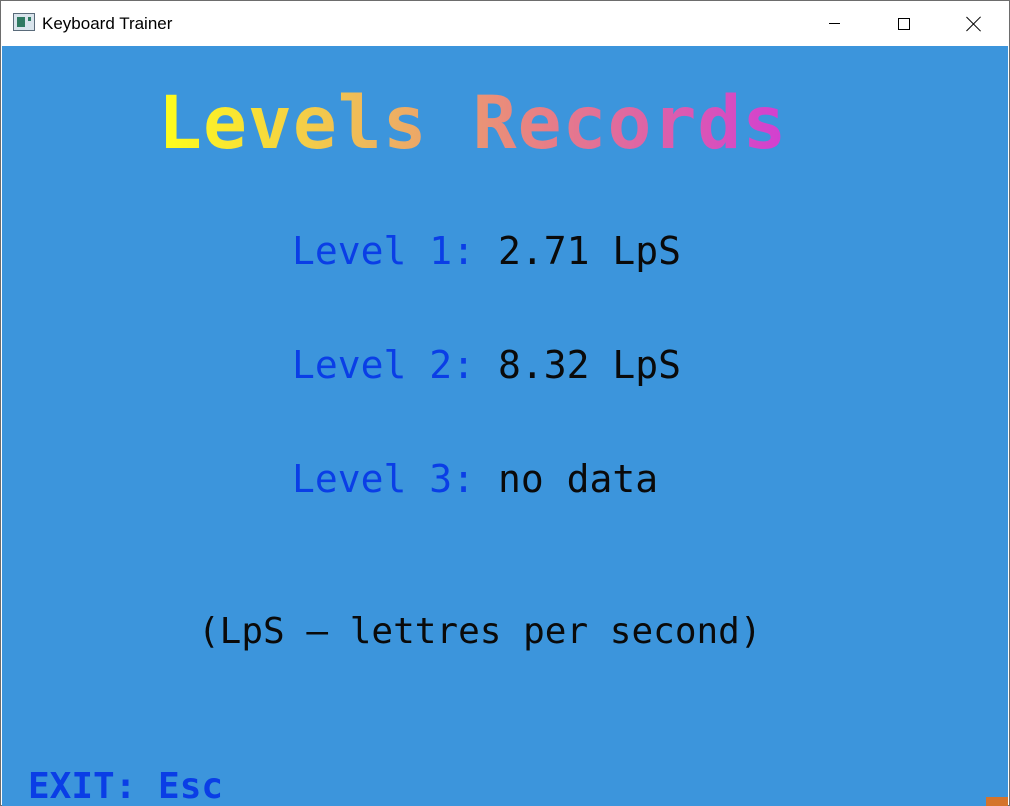 The image size is (1010, 806). What do you see at coordinates (505, 23) in the screenshot?
I see `title-bar: Keyboard Trainer` at bounding box center [505, 23].